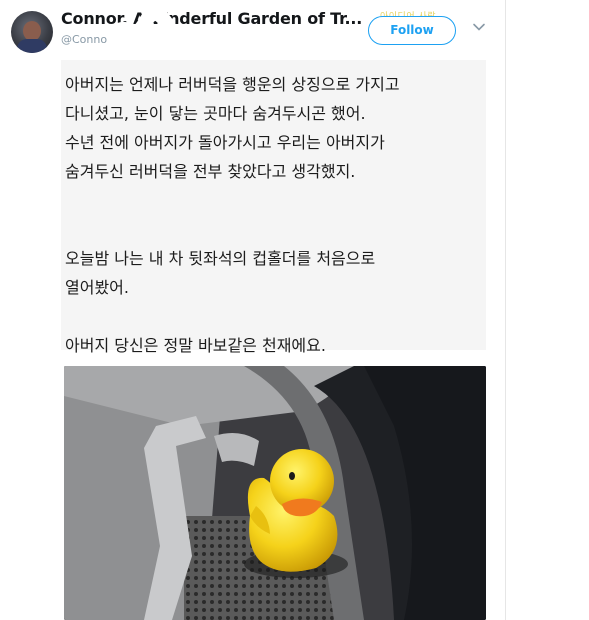 The image size is (589, 620). I want to click on tweet-line-1: 아버지는 언제나 러버덕을 행운의 상징으로 가지고, so click(232, 84).